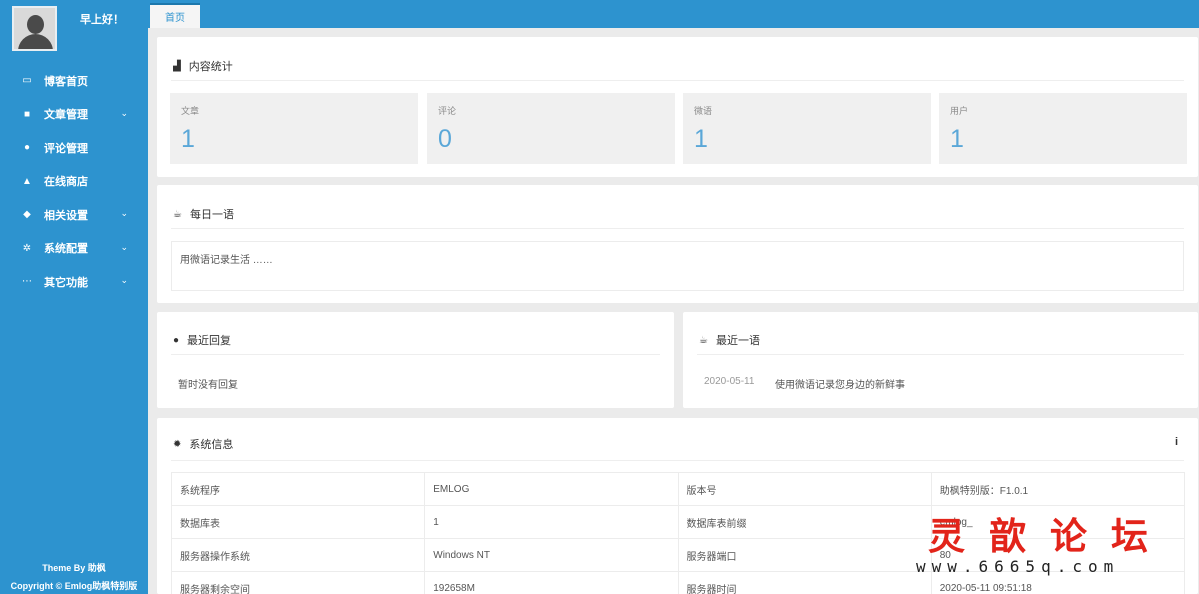  I want to click on avatar, so click(34, 28).